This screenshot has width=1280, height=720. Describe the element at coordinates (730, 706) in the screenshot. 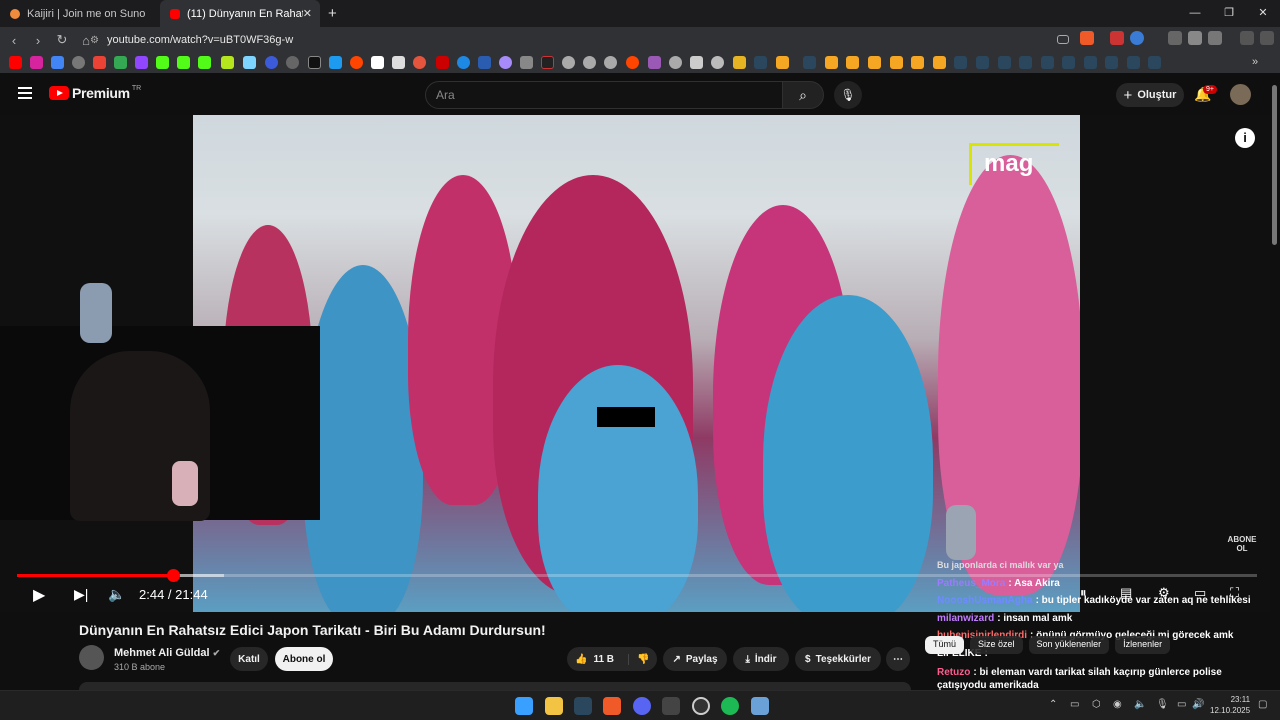

I see `spotify-icon` at that location.